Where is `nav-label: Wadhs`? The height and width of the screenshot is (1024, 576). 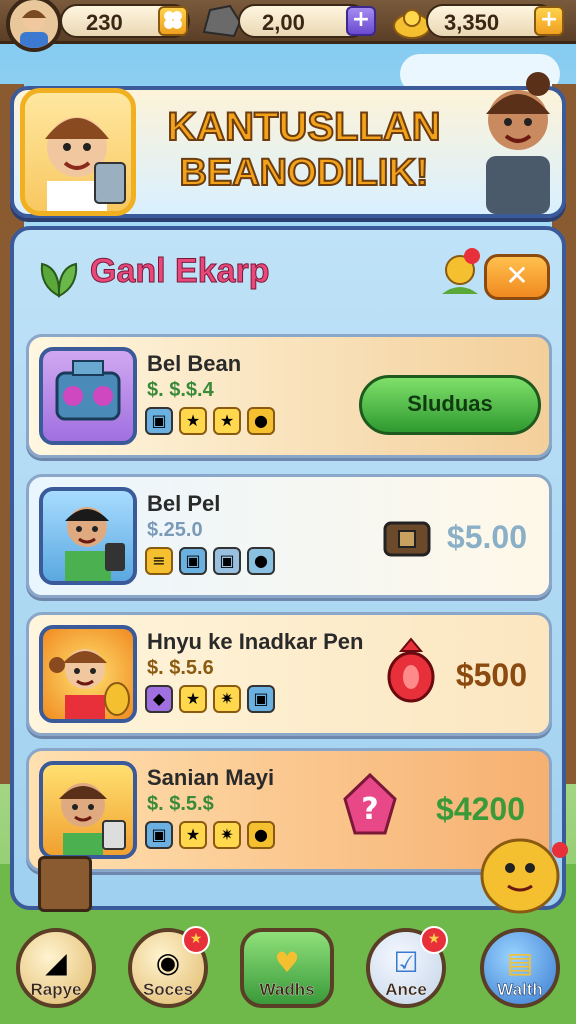 nav-label: Wadhs is located at coordinates (287, 989).